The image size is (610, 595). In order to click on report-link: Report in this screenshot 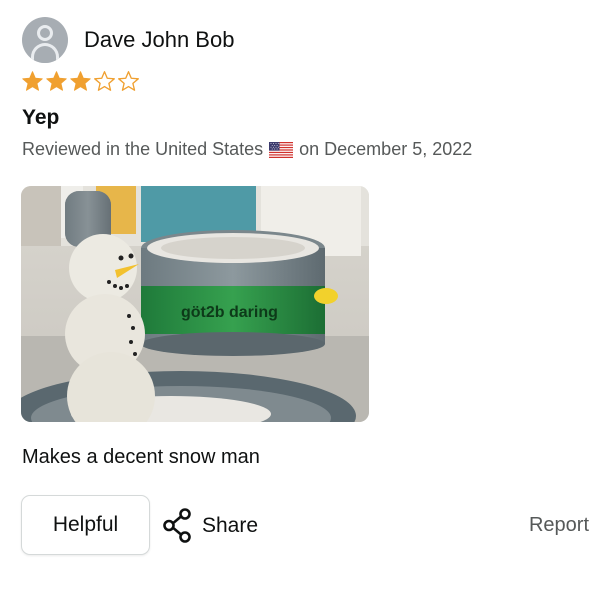, I will do `click(559, 525)`.